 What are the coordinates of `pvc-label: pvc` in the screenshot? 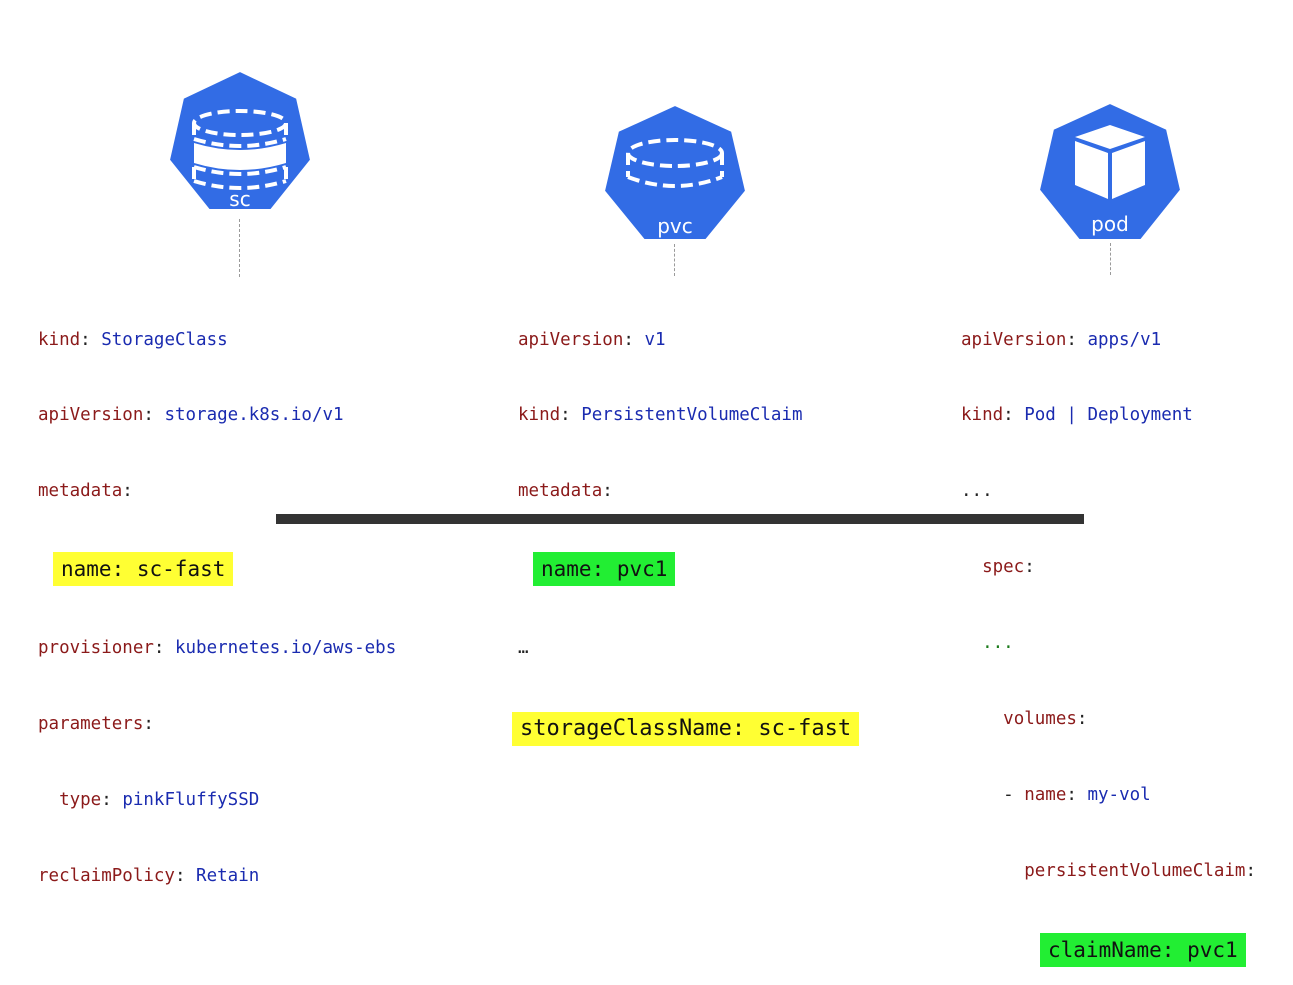 It's located at (675, 226).